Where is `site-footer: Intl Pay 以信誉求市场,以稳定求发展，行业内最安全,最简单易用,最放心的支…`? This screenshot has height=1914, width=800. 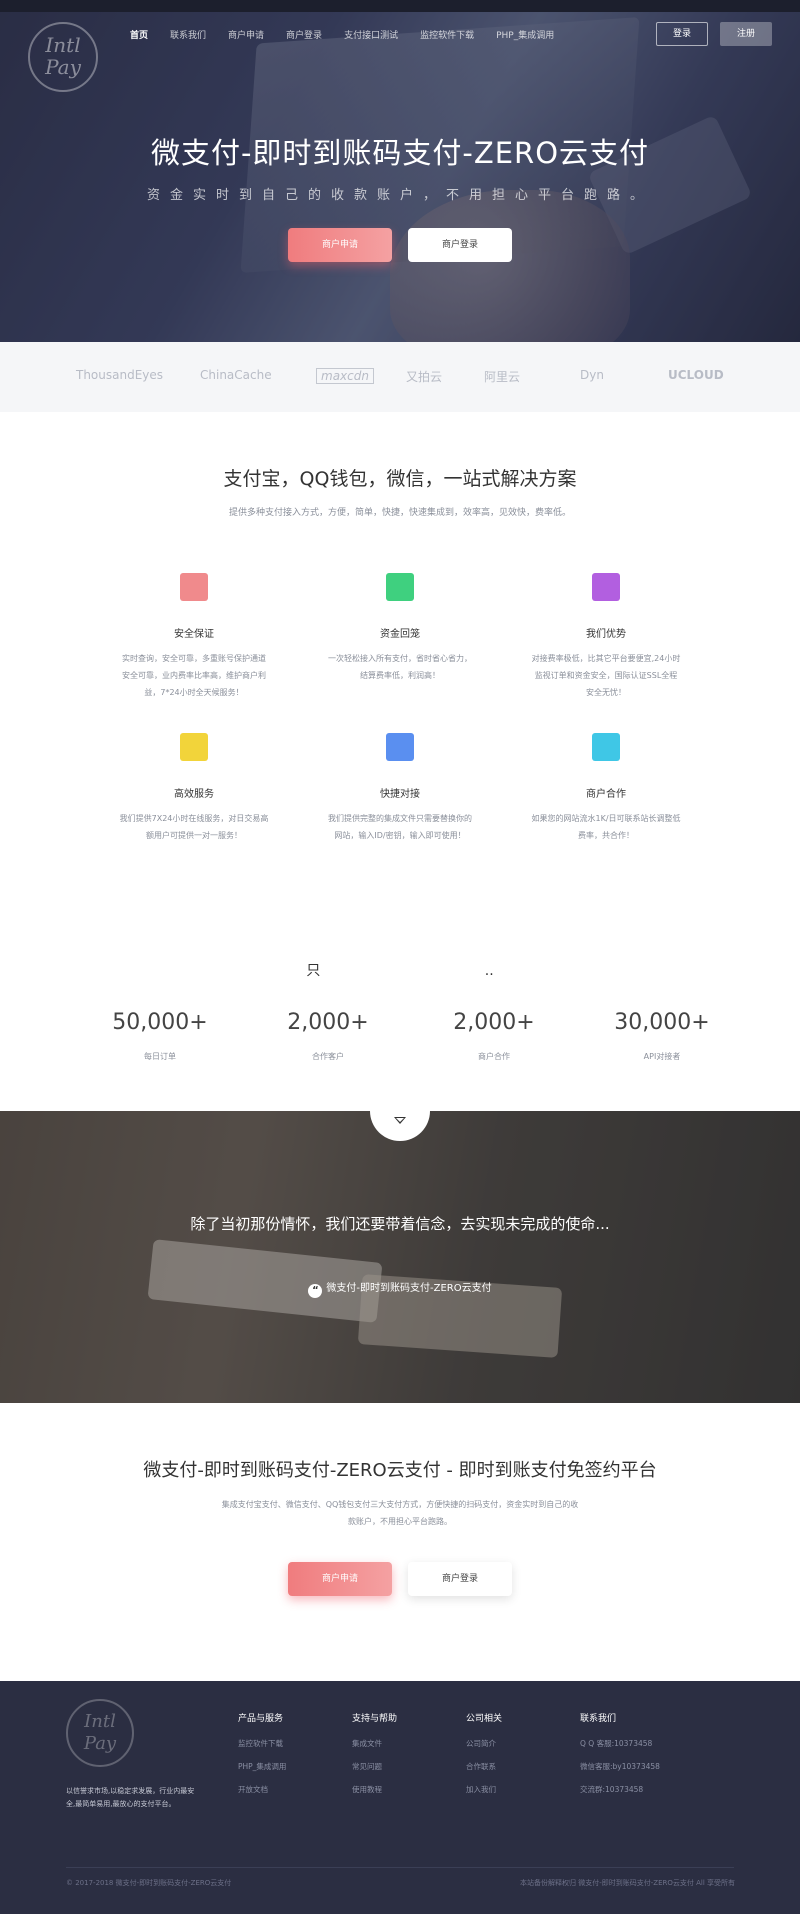 site-footer: Intl Pay 以信誉求市场,以稳定求发展，行业内最安全,最简单易用,最放心的支… is located at coordinates (400, 1797).